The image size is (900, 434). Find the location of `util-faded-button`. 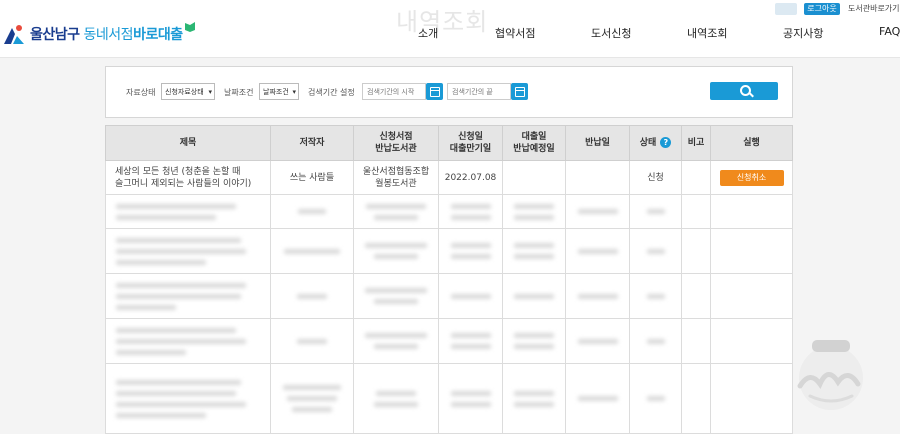

util-faded-button is located at coordinates (786, 9).